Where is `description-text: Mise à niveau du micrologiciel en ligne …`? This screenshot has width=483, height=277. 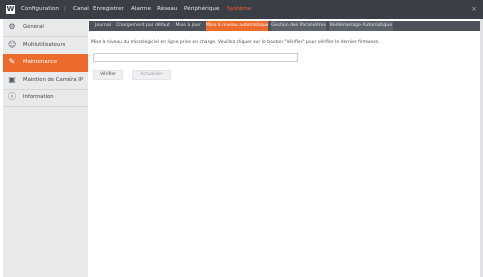
description-text: Mise à niveau du micrologiciel en ligne … is located at coordinates (235, 42).